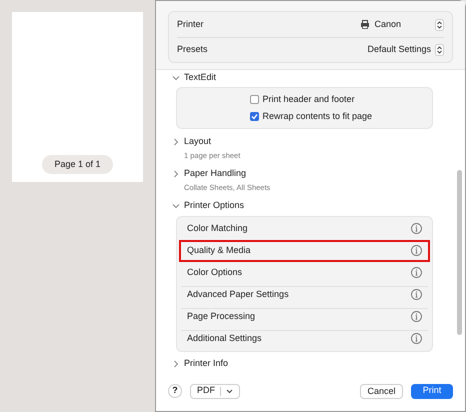 This screenshot has height=412, width=466. Describe the element at coordinates (304, 273) in the screenshot. I see `list-row: Color Options` at that location.